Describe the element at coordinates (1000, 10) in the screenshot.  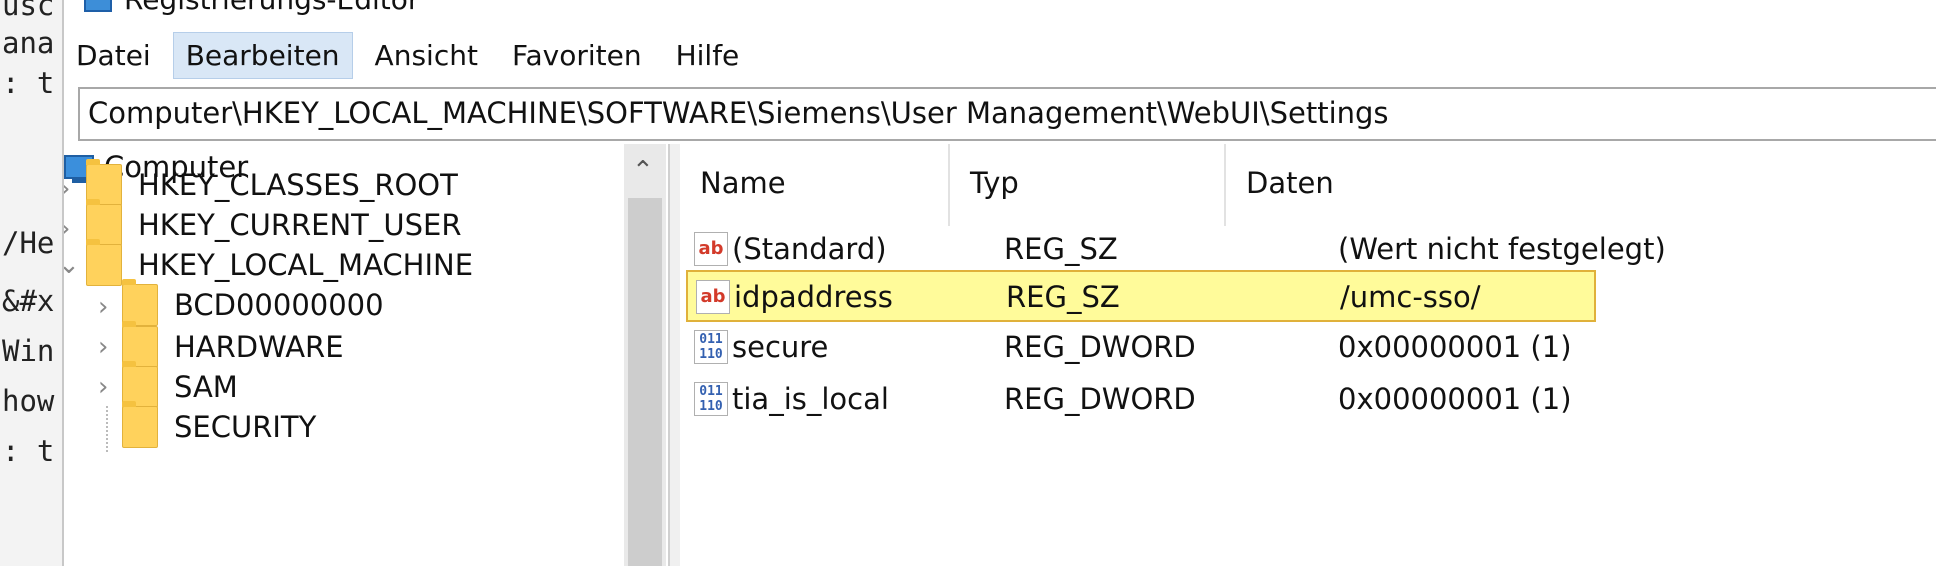
I see `title-bar: Registrierungs-Editor ⁀` at that location.